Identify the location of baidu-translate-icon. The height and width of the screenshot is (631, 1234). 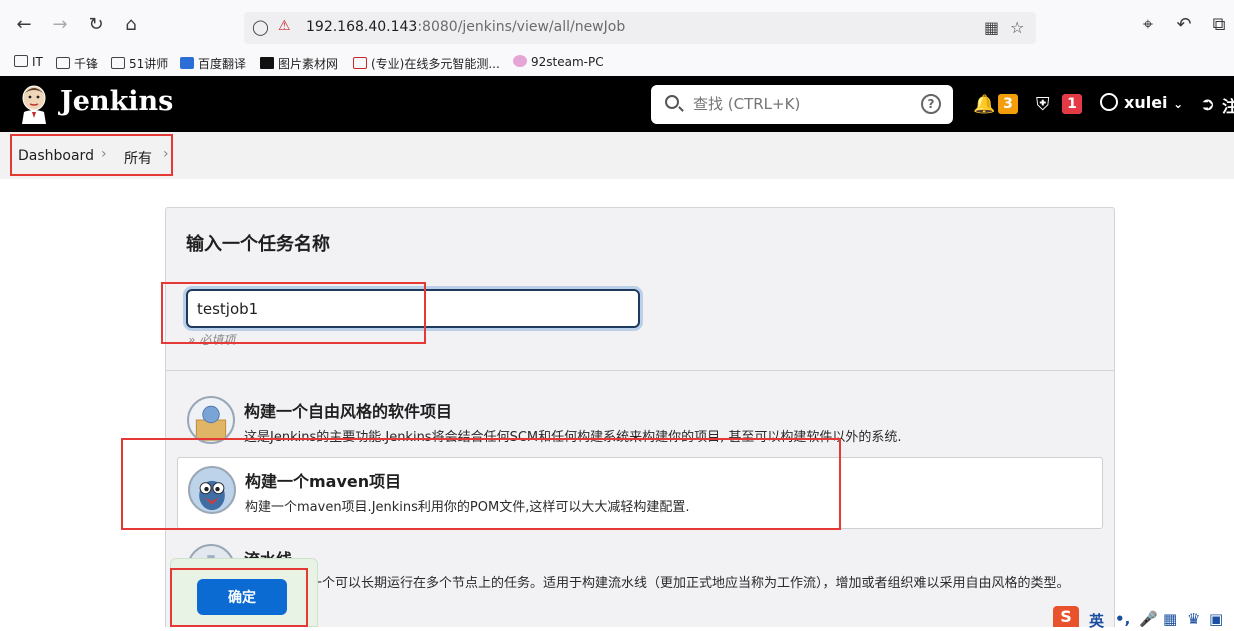
(187, 63).